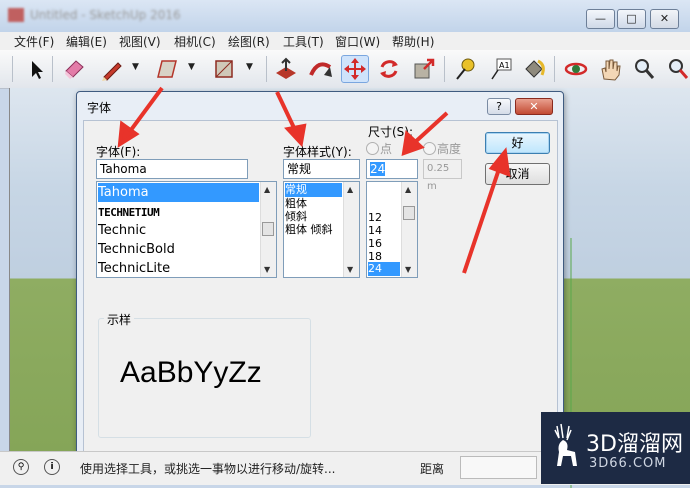 This screenshot has height=488, width=690. What do you see at coordinates (432, 469) in the screenshot?
I see `distance-label: 距离` at bounding box center [432, 469].